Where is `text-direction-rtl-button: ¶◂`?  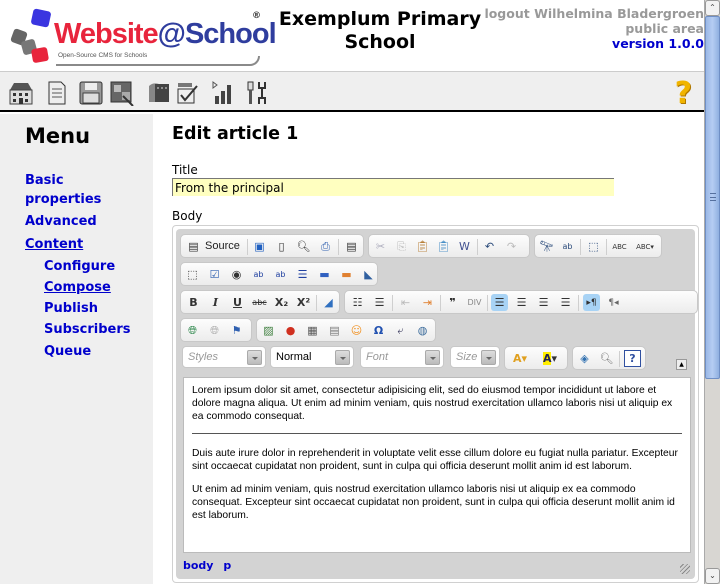
text-direction-rtl-button: ¶◂ is located at coordinates (613, 302).